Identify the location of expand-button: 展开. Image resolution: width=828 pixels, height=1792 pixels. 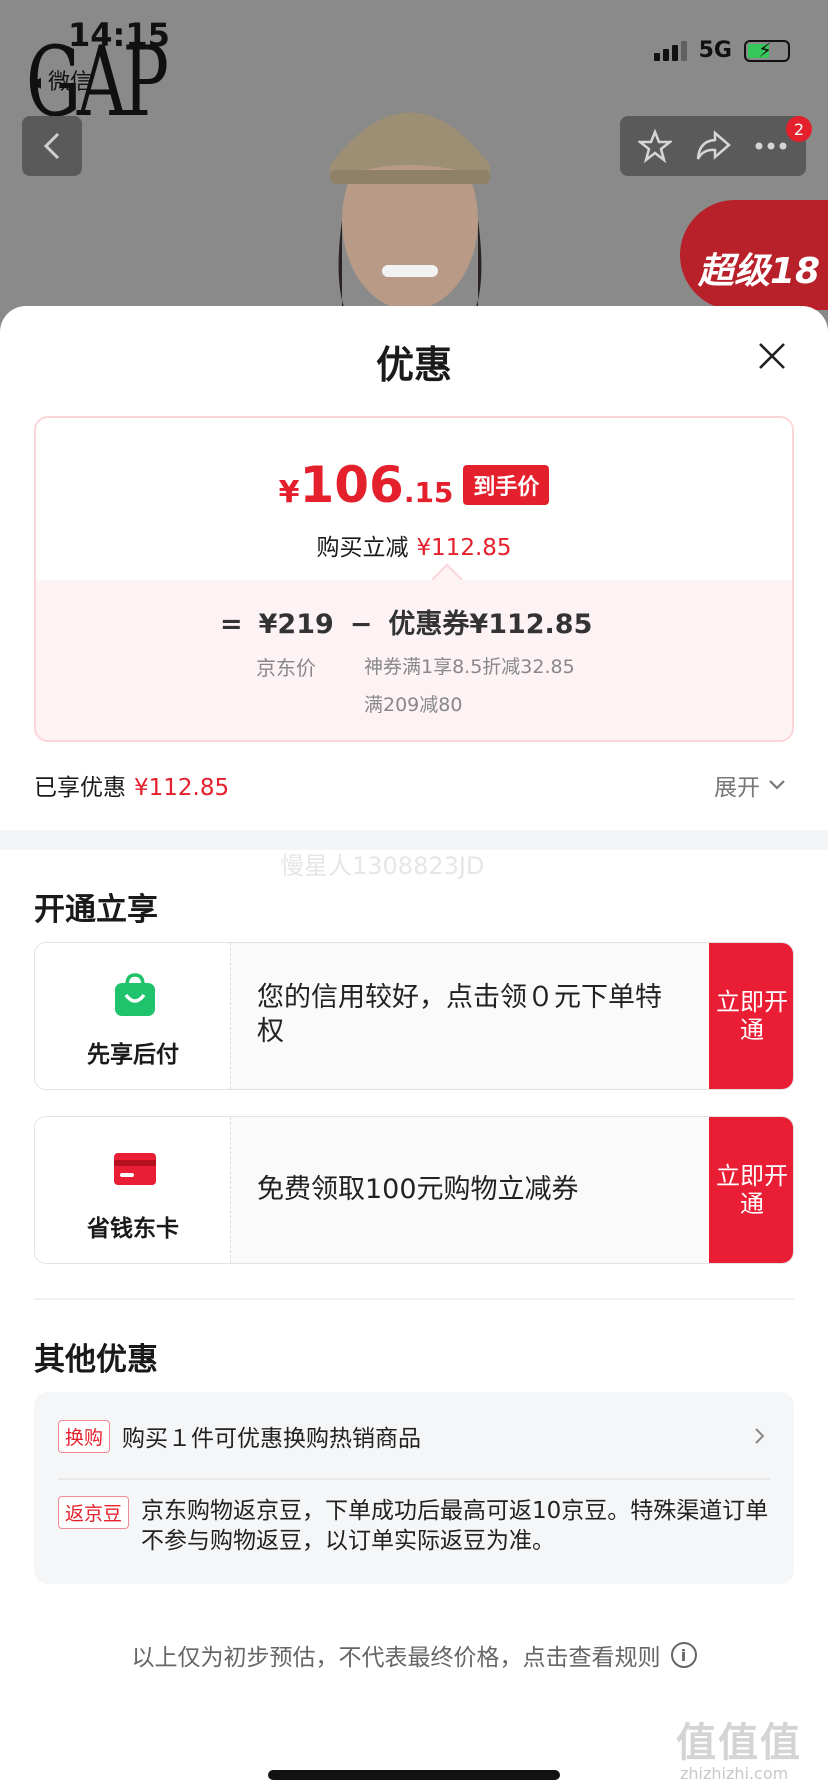
(750, 785).